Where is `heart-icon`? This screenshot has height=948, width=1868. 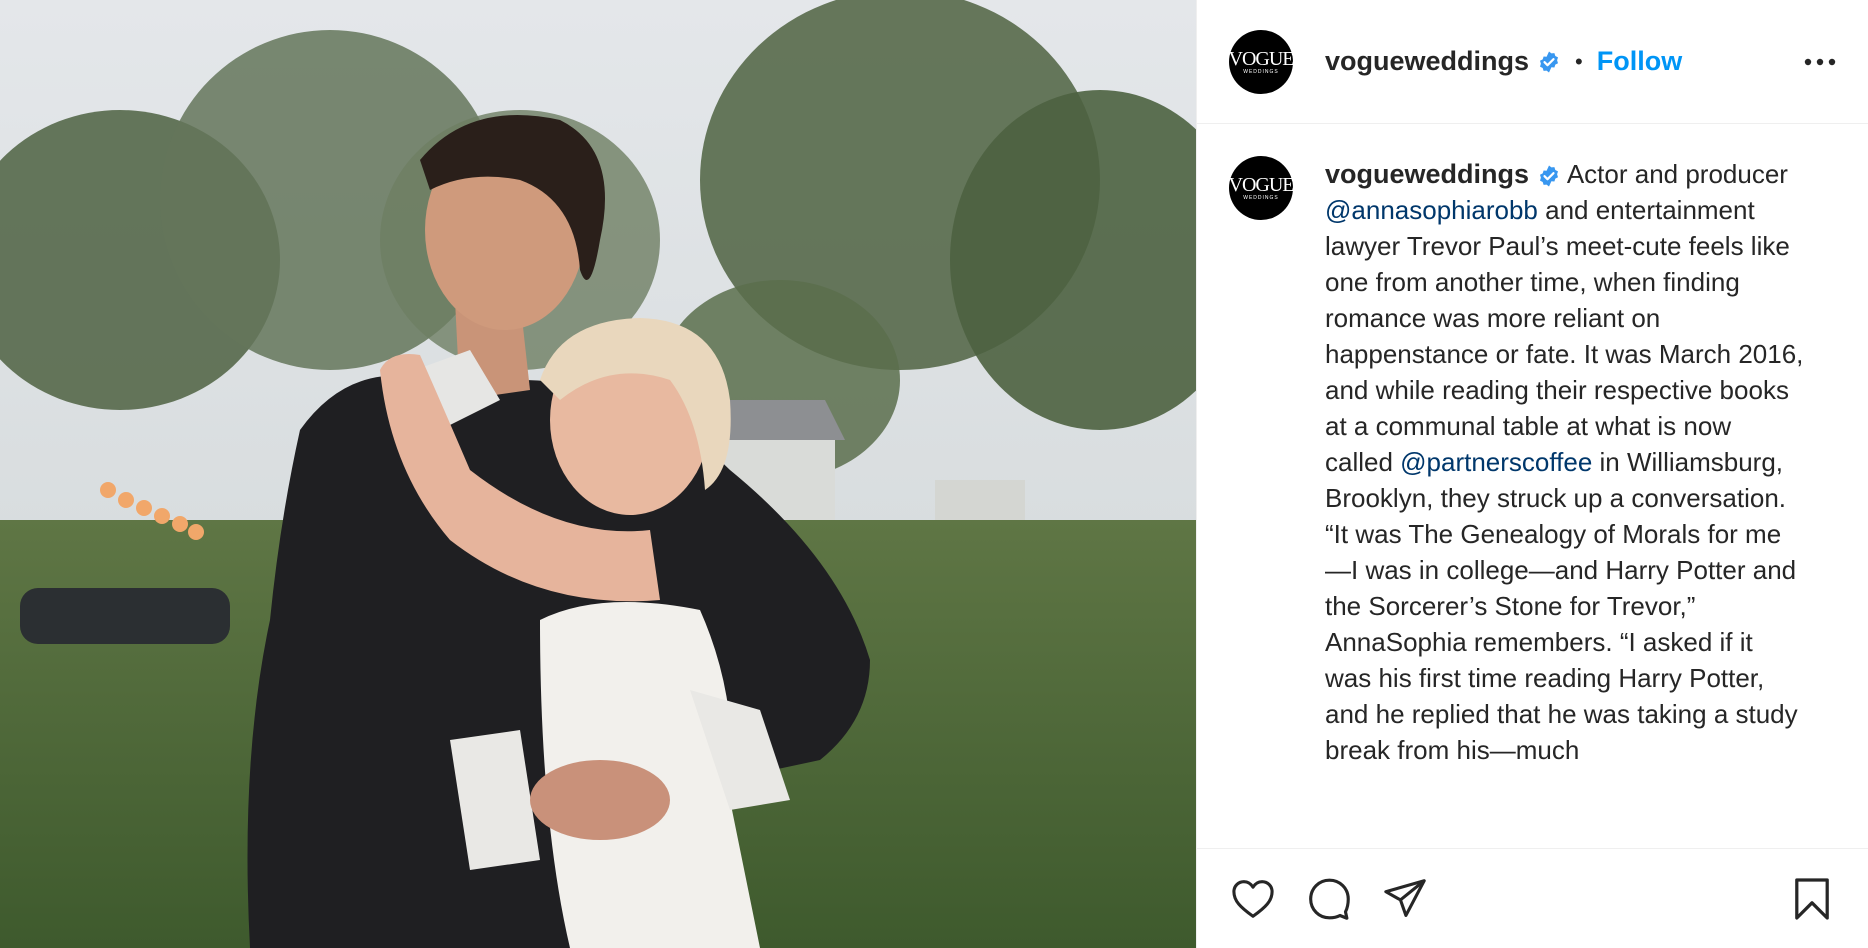
heart-icon is located at coordinates (1253, 898).